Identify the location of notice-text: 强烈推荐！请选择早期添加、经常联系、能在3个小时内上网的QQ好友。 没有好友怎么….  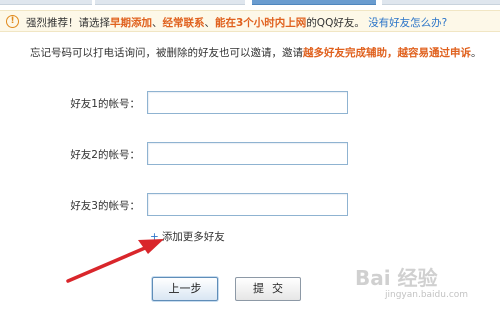
(236, 22).